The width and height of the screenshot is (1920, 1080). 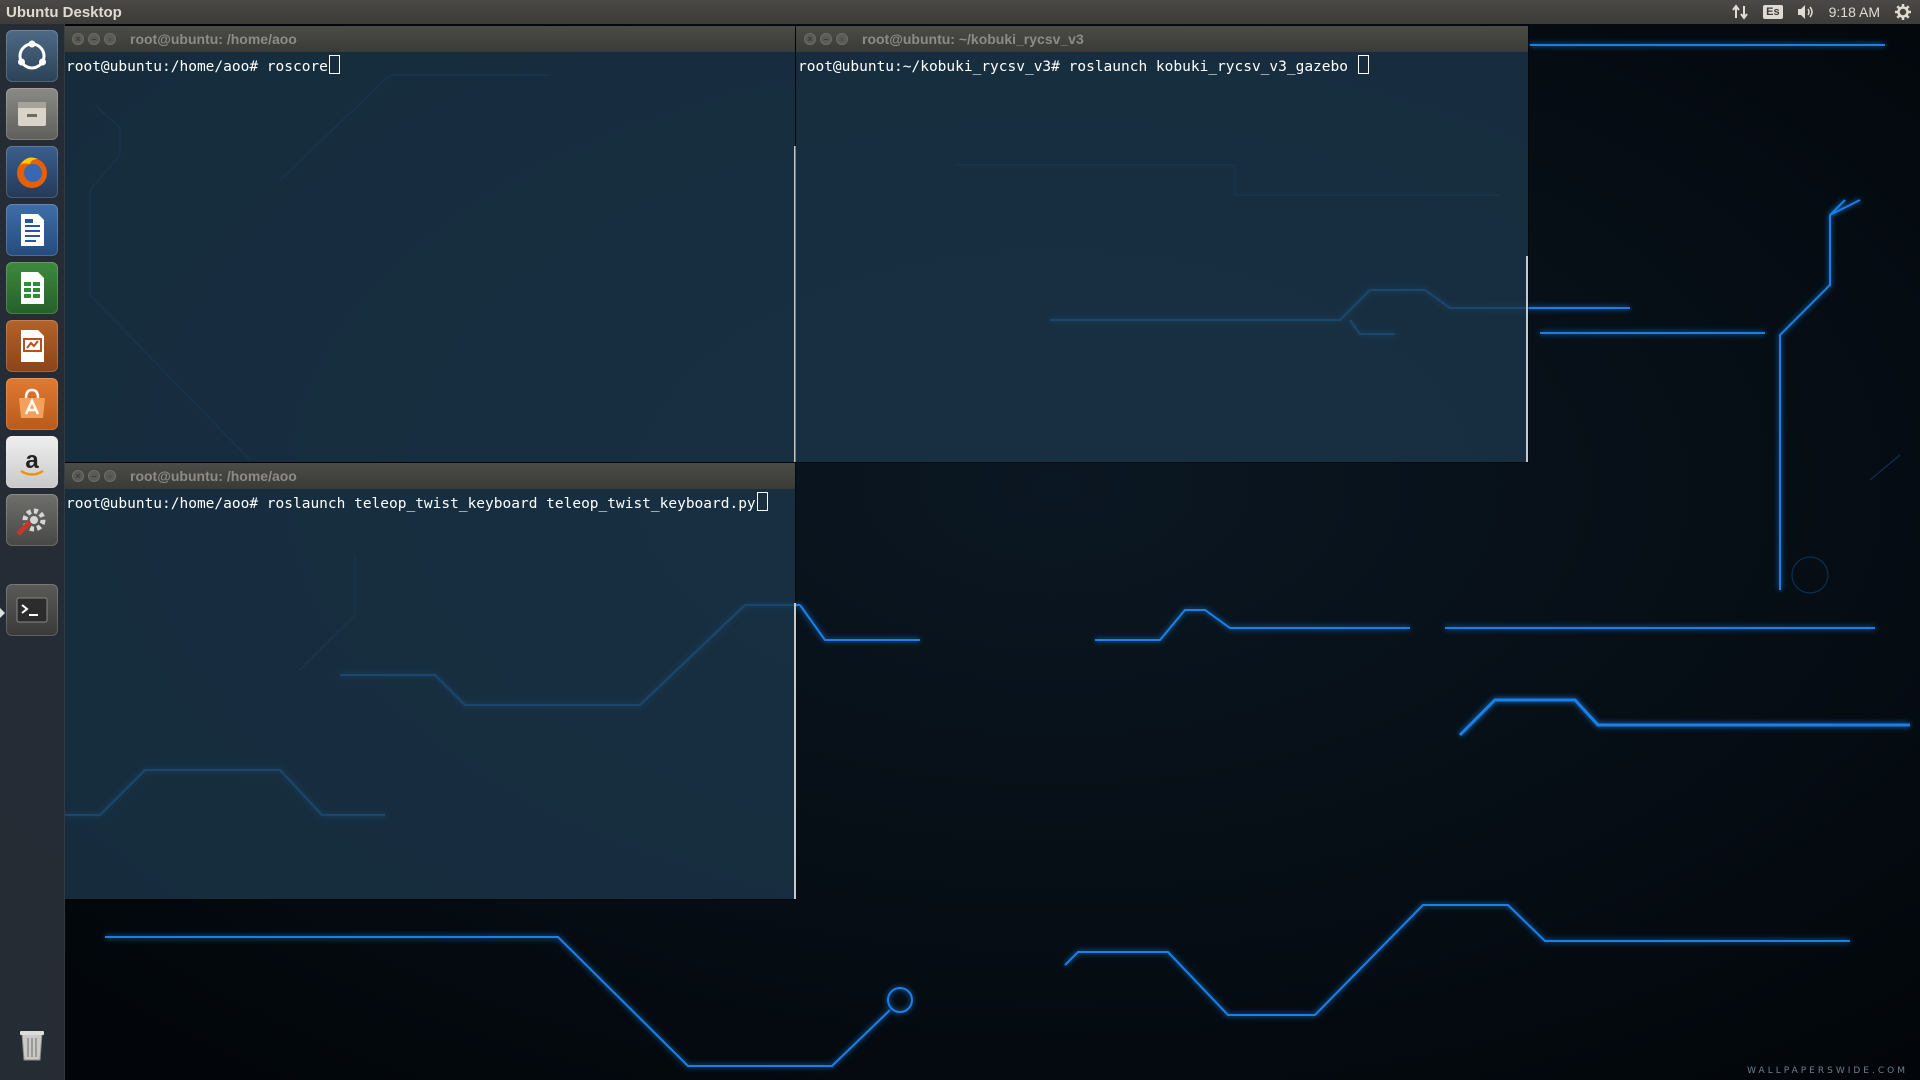 What do you see at coordinates (32, 346) in the screenshot?
I see `libreoffice-impress-icon` at bounding box center [32, 346].